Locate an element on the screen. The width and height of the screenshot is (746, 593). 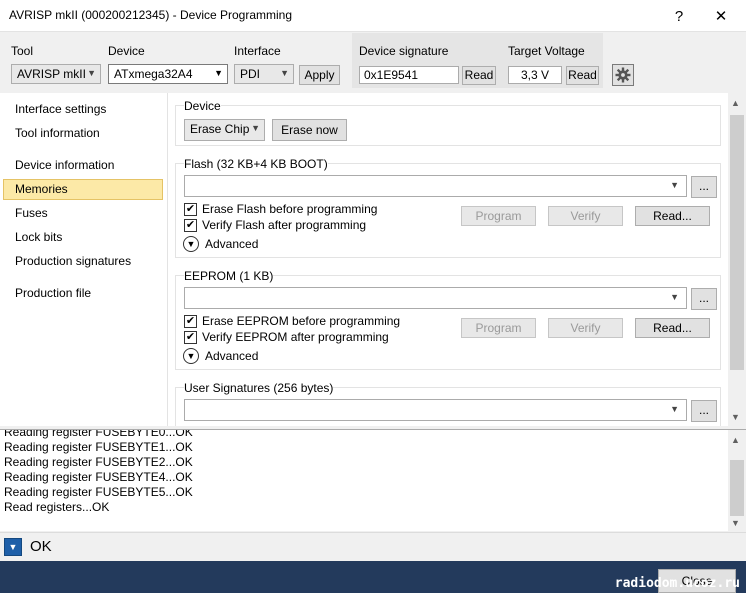
flash-program-button: Program is located at coordinates (498, 216).